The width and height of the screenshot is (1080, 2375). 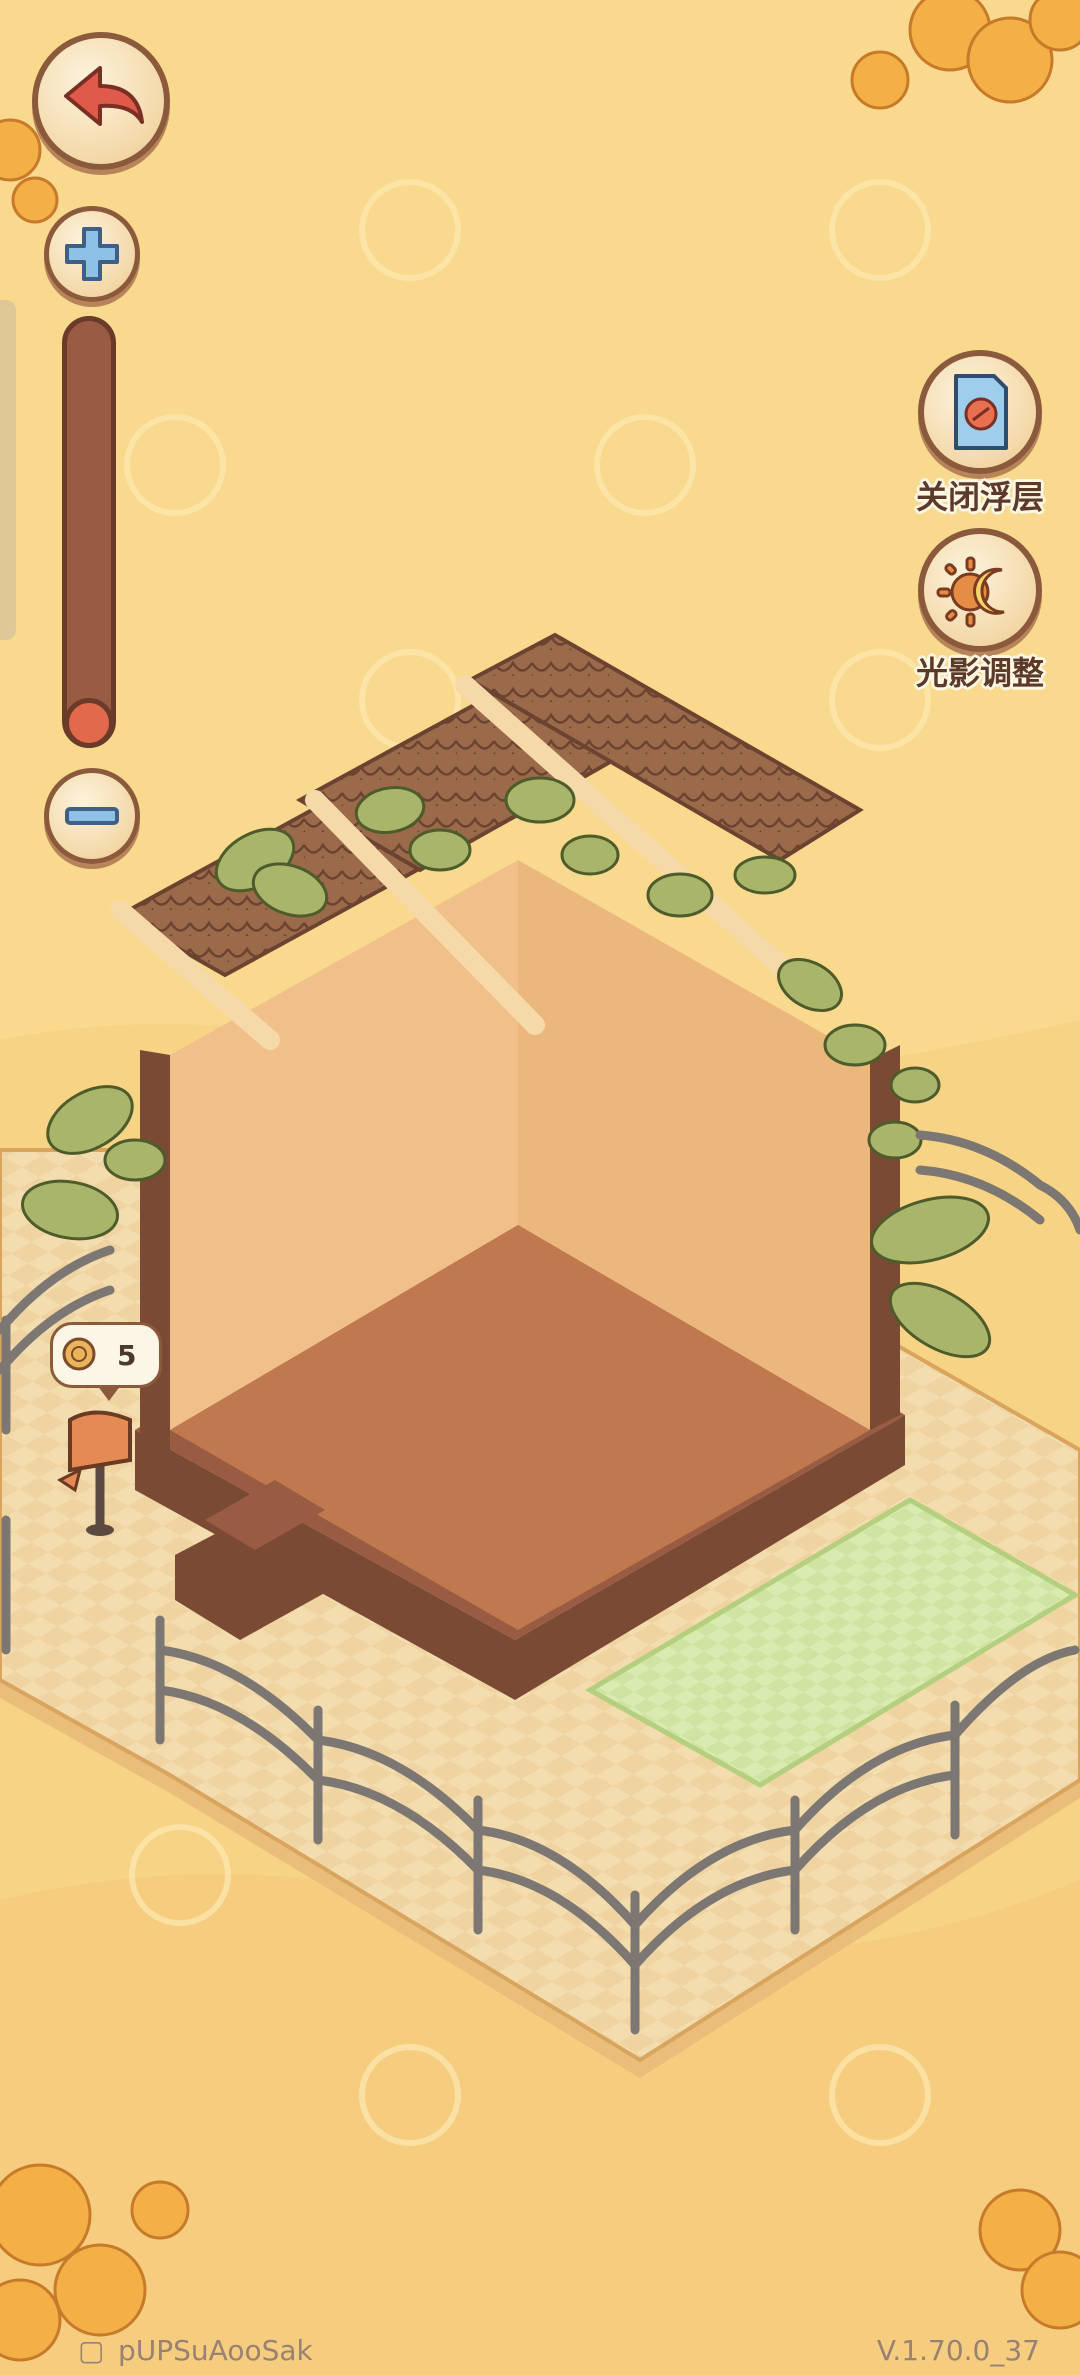 I want to click on left-edge-panel, so click(x=8, y=470).